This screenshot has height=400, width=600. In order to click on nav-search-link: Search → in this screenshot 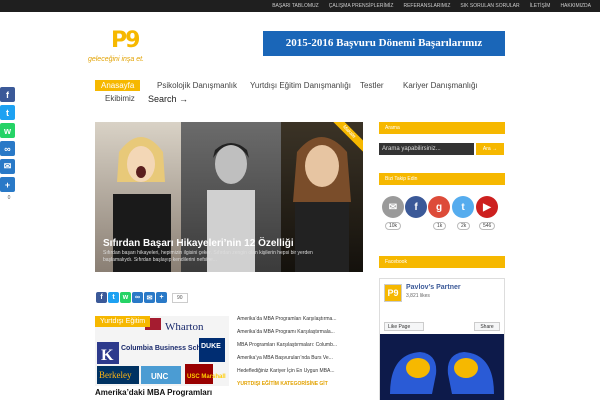, I will do `click(168, 99)`.